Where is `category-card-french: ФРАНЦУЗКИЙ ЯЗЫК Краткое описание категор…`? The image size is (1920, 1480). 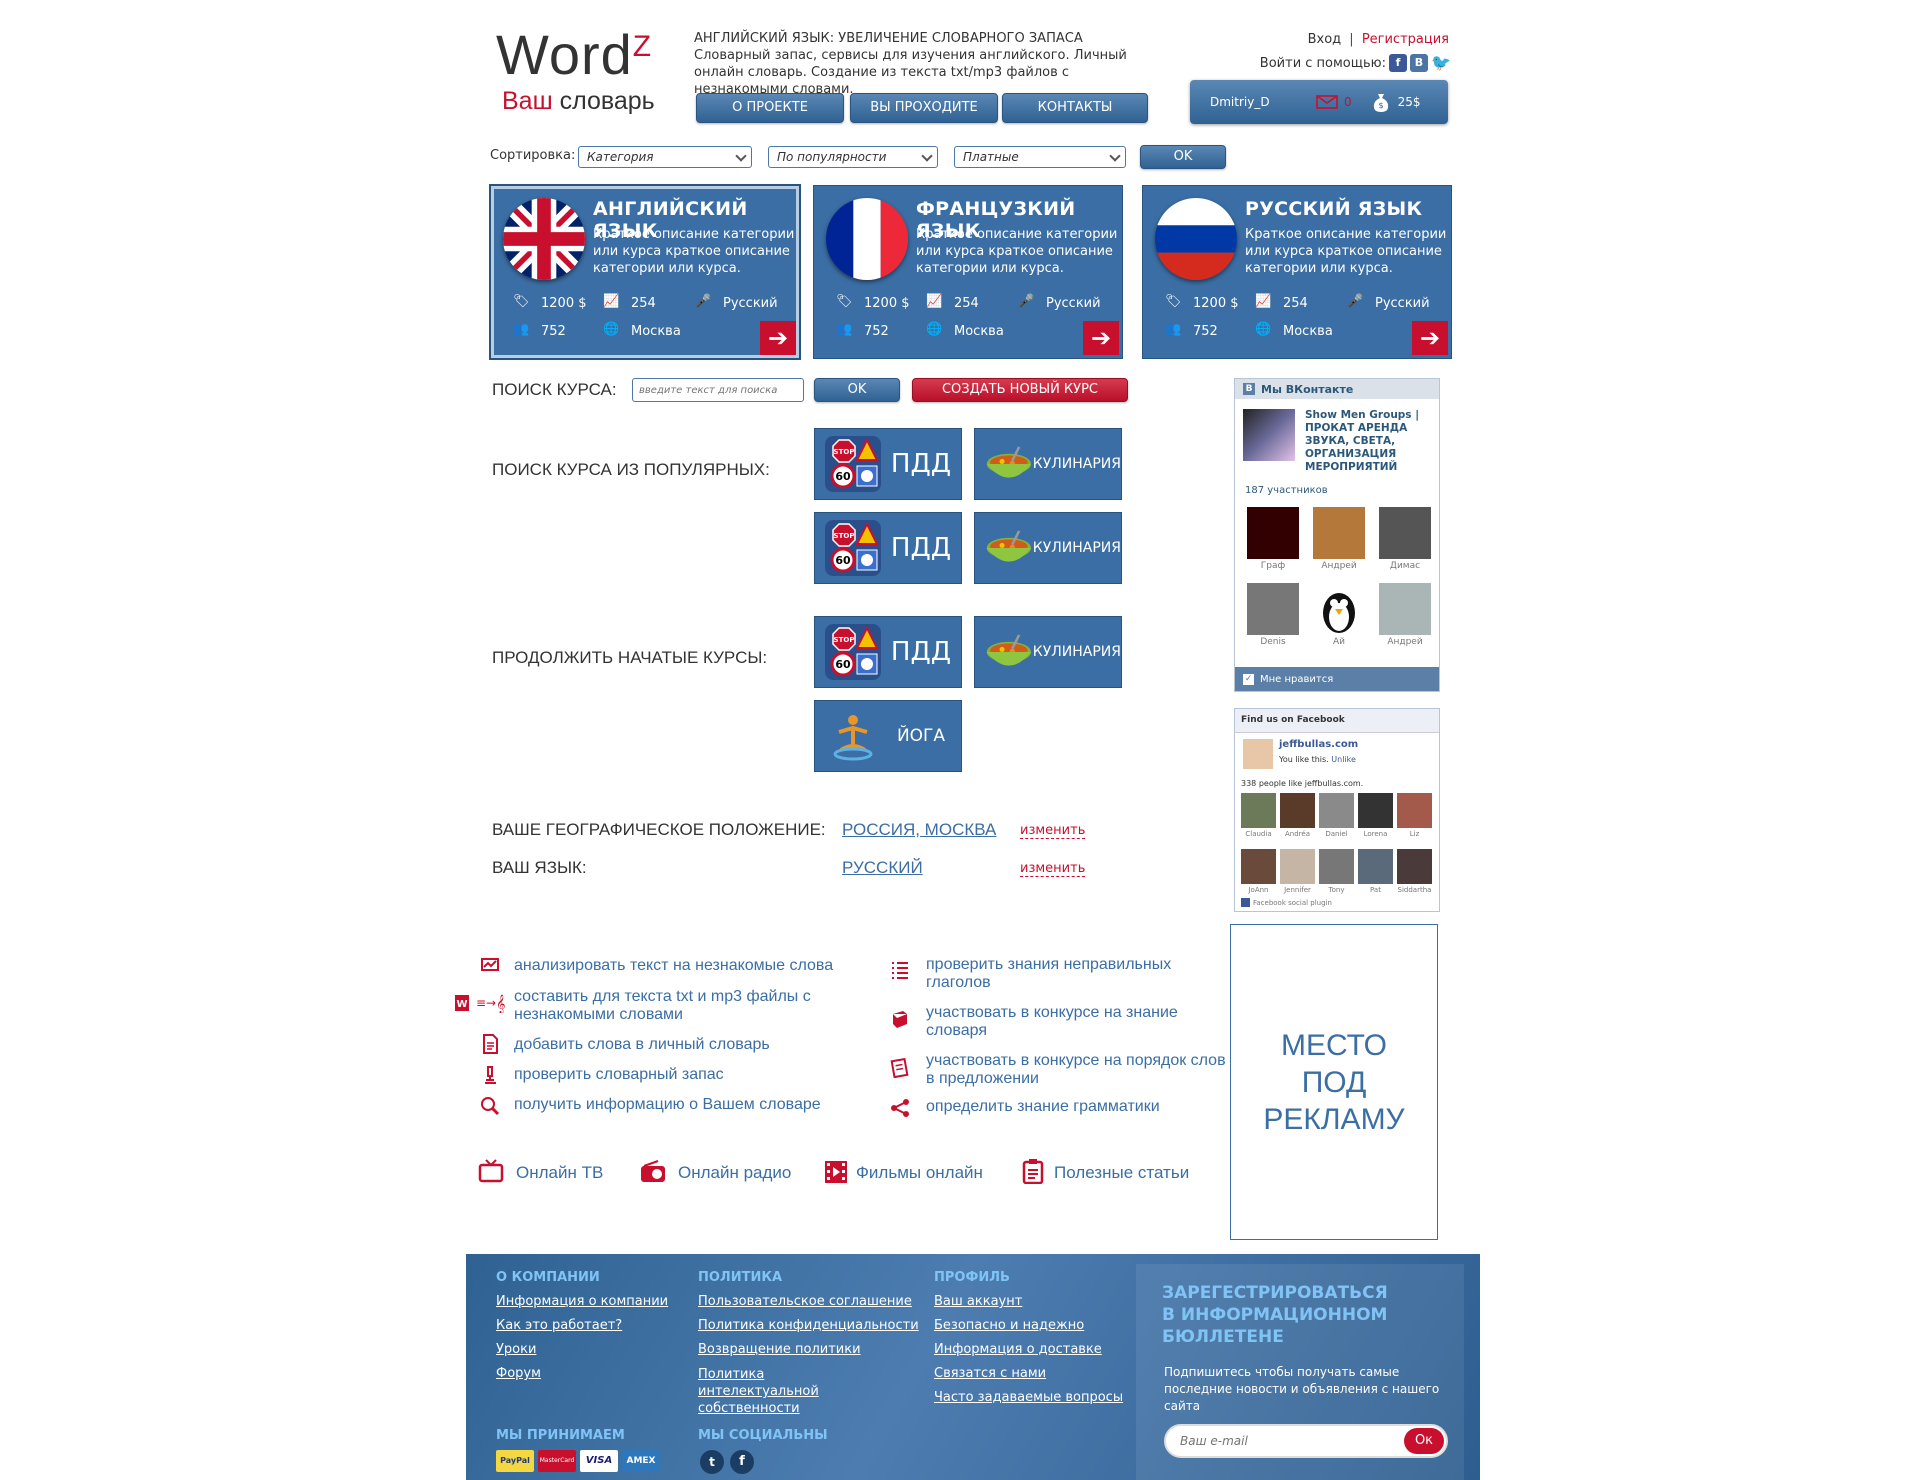 category-card-french: ФРАНЦУЗКИЙ ЯЗЫК Краткое описание категор… is located at coordinates (968, 272).